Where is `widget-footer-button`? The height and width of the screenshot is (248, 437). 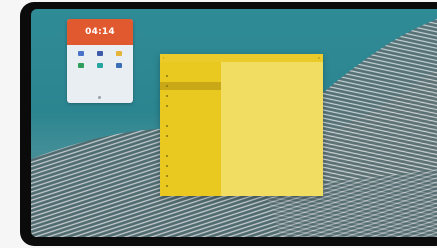
widget-footer-button is located at coordinates (100, 97).